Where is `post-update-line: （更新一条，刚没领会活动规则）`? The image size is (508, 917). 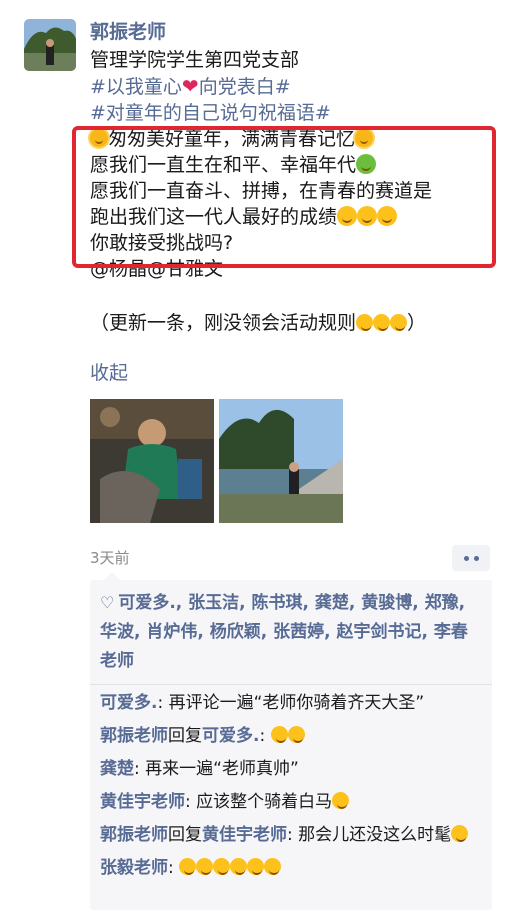 post-update-line: （更新一条，刚没领会活动规则） is located at coordinates (258, 323).